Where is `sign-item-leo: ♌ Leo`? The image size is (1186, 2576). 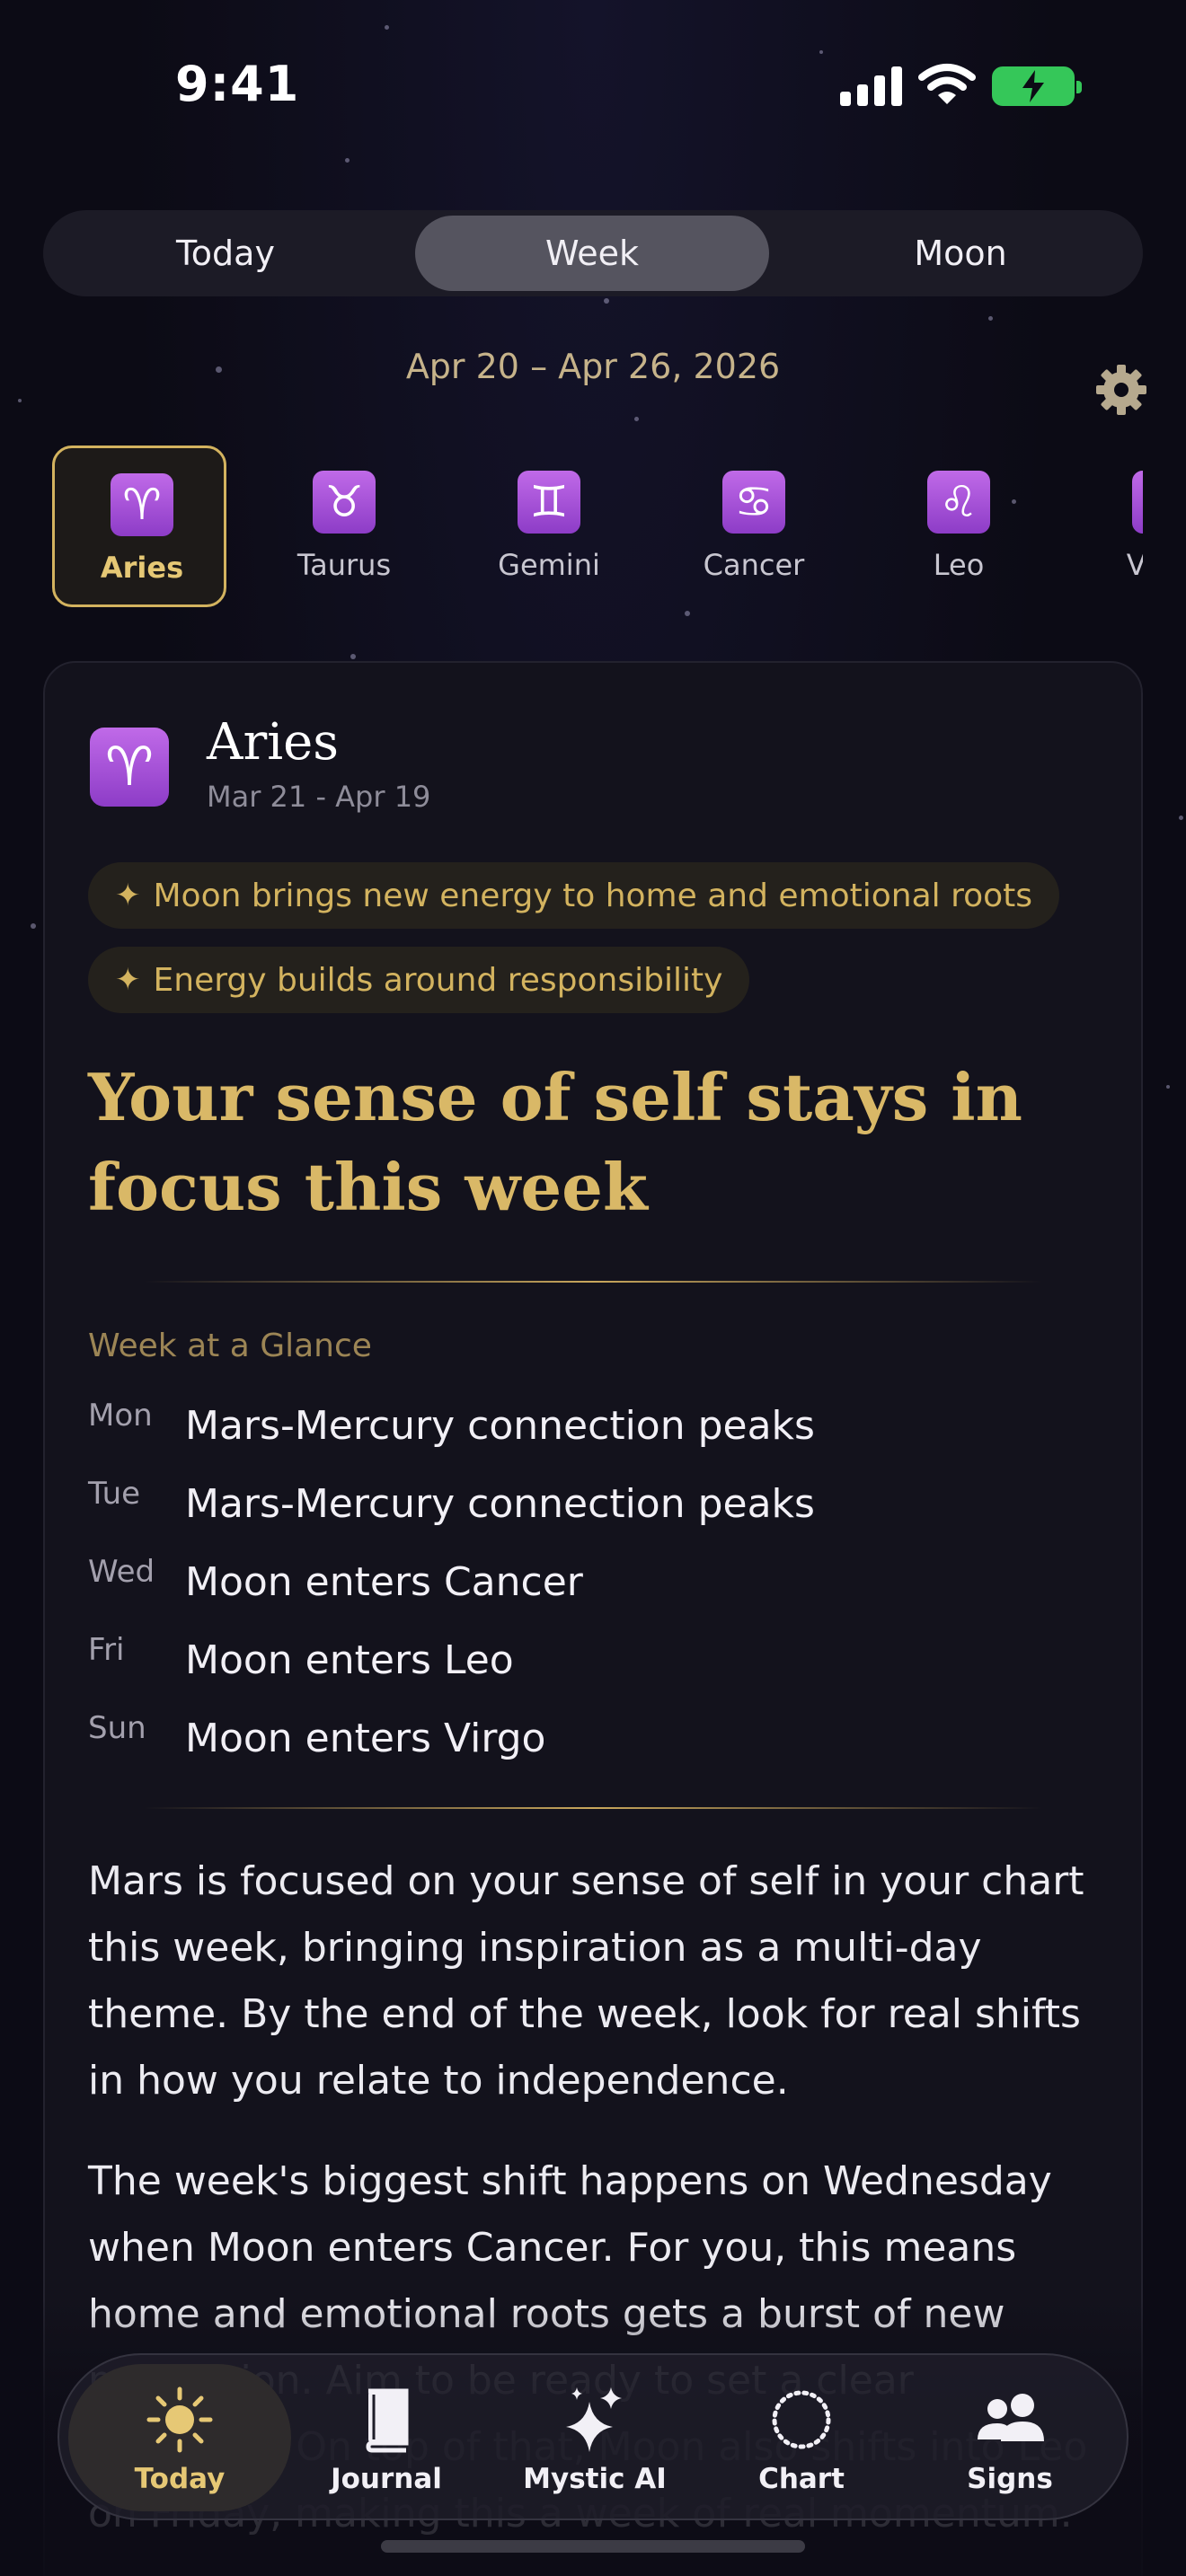 sign-item-leo: ♌ Leo is located at coordinates (959, 526).